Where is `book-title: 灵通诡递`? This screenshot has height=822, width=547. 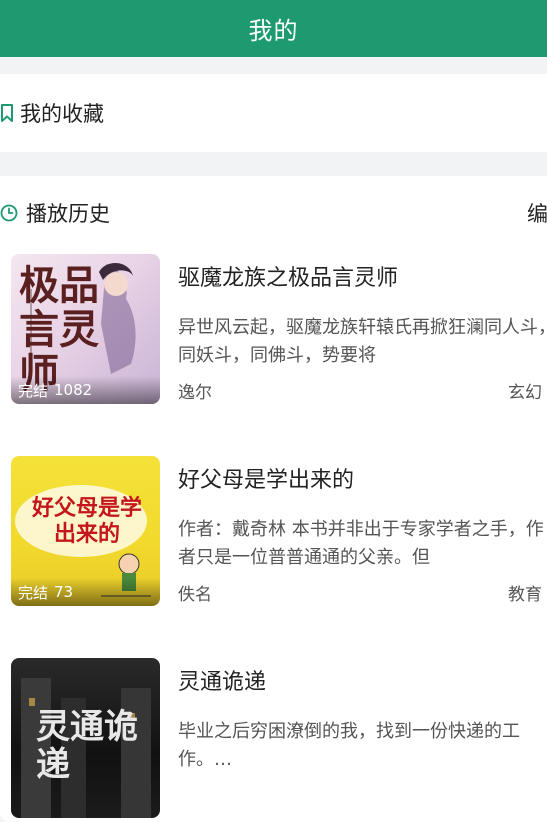 book-title: 灵通诡递 is located at coordinates (222, 682).